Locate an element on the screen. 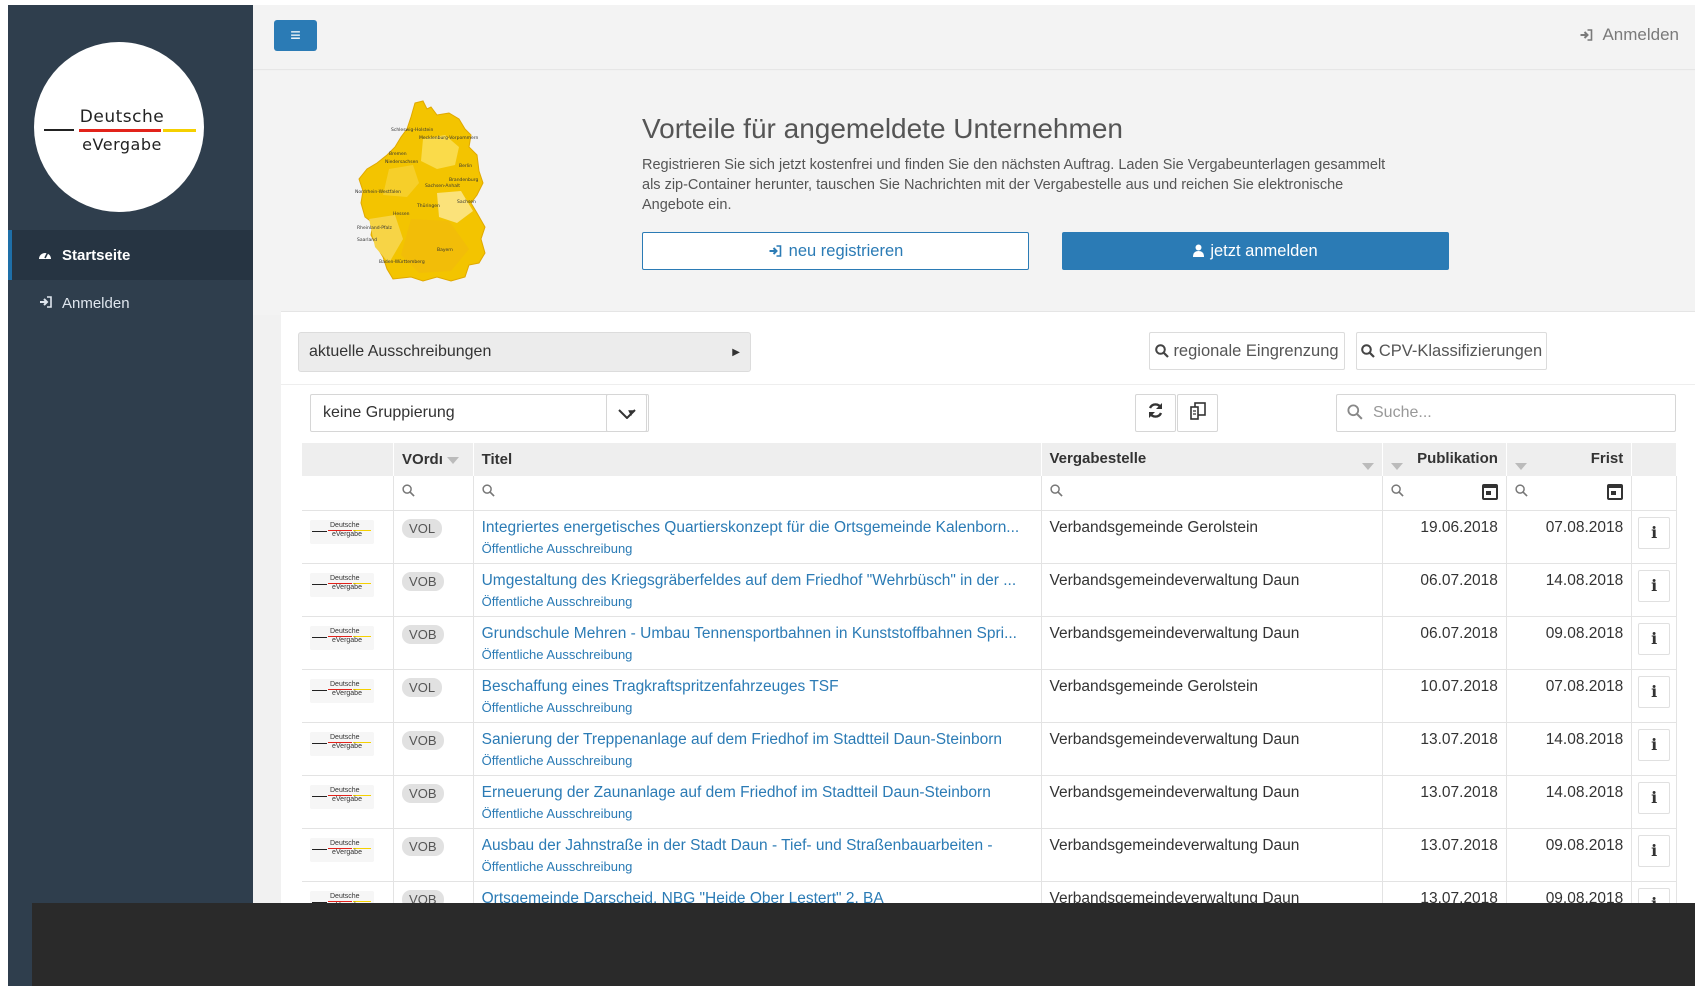 The image size is (1695, 986). frist-cell: 09.08.2018 is located at coordinates (1569, 643).